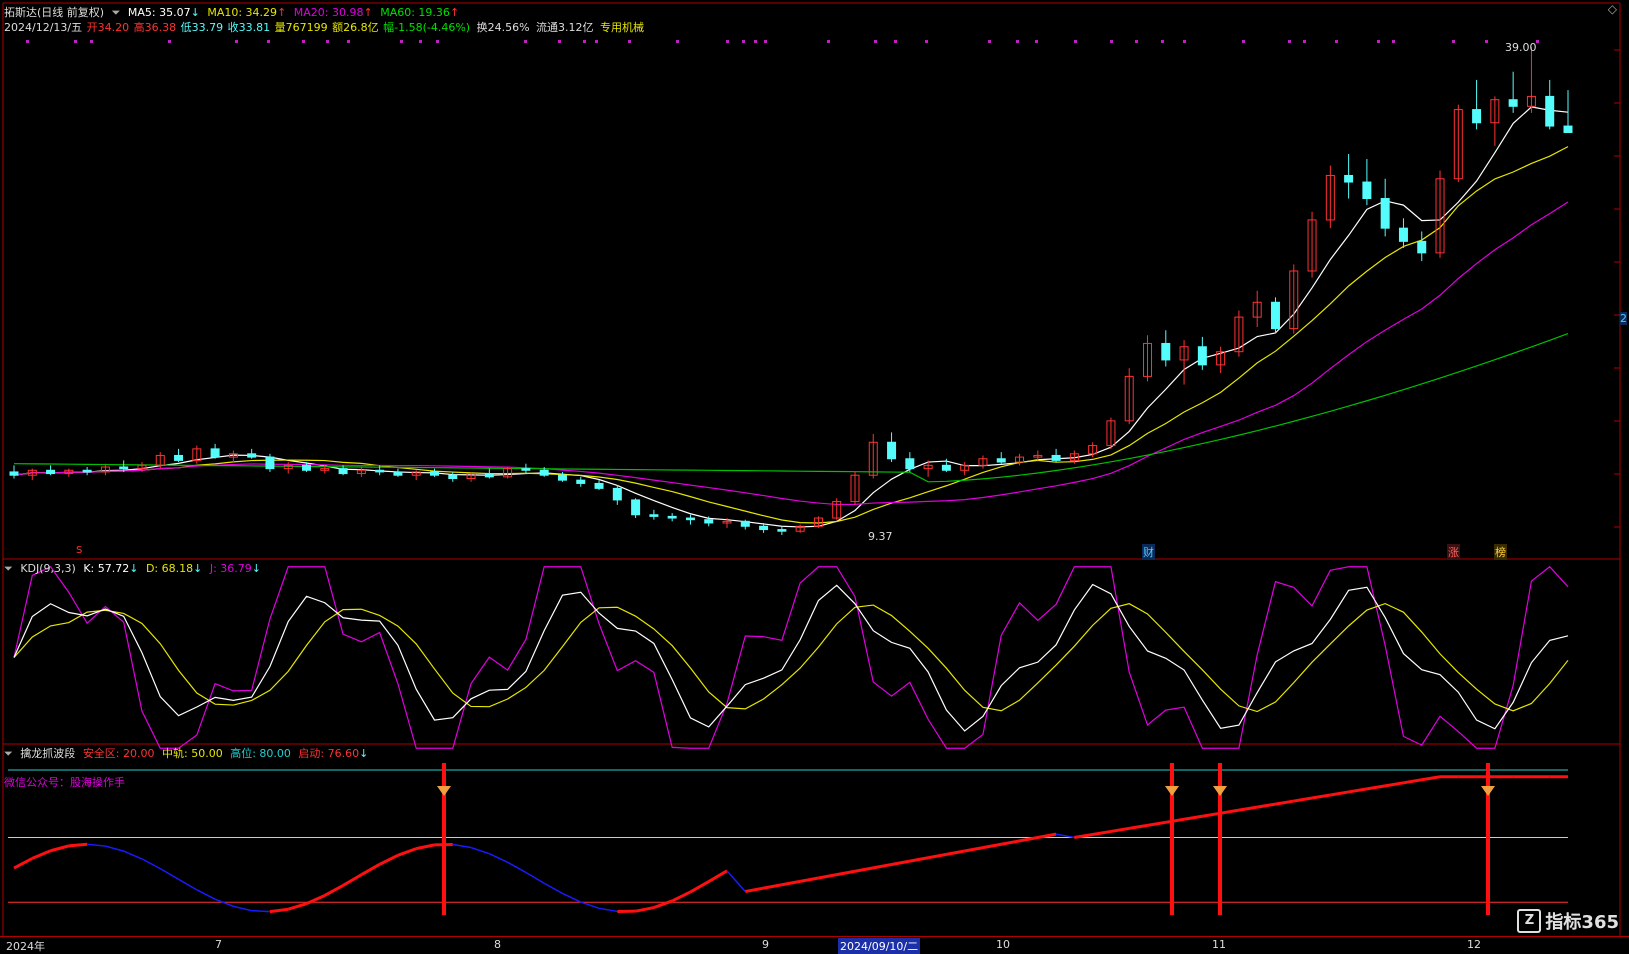  I want to click on kdj-k-arrow-icon: ↓, so click(133, 568).